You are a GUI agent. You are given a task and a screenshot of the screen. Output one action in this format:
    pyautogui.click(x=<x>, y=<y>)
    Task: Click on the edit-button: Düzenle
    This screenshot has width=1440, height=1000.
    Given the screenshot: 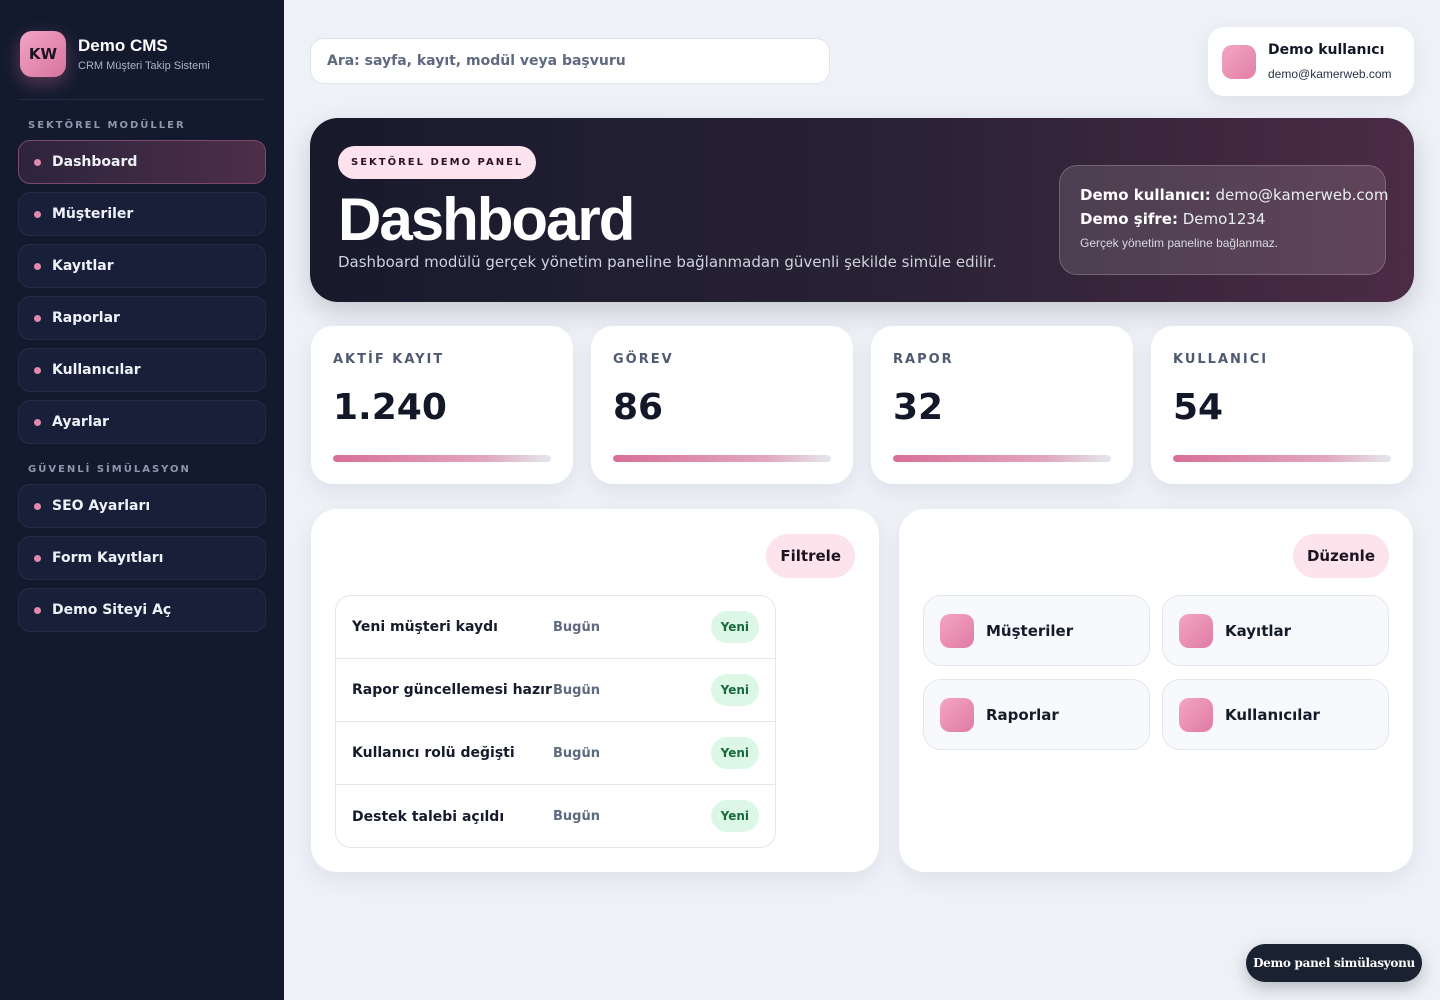 What is the action you would take?
    pyautogui.click(x=1340, y=556)
    